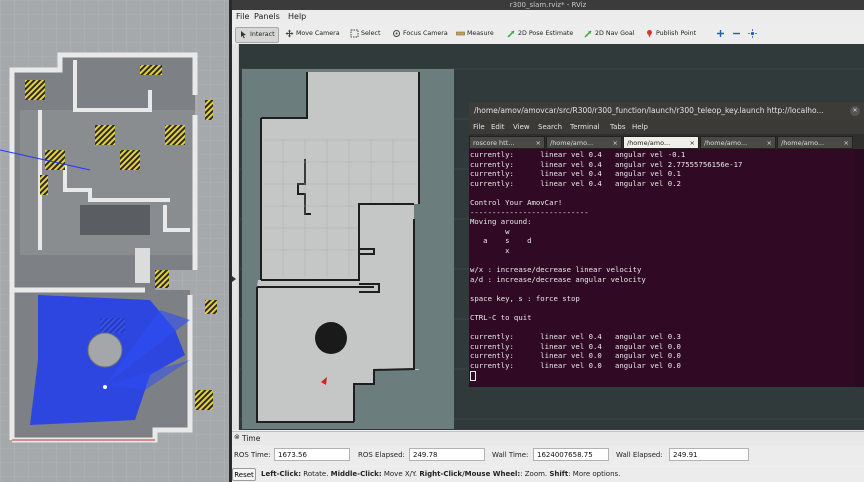 Image resolution: width=864 pixels, height=482 pixels. I want to click on window-title: r300_slam.rviz* - RViz, so click(548, 5).